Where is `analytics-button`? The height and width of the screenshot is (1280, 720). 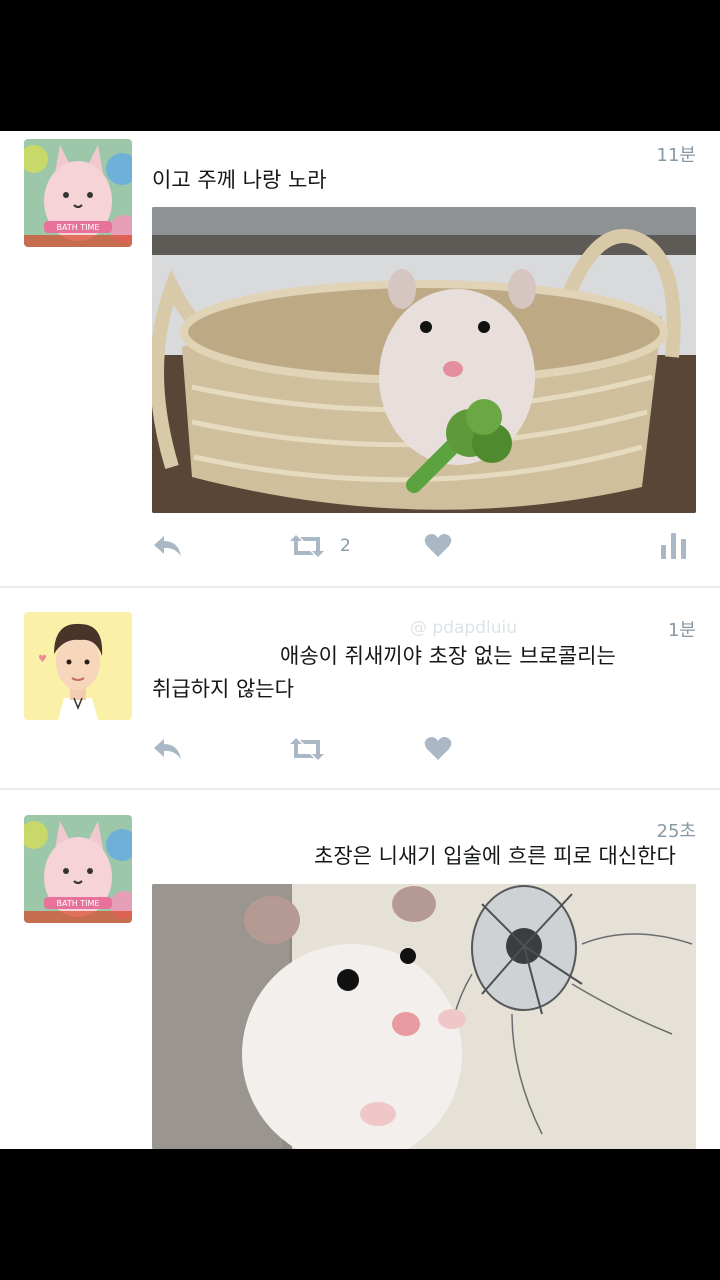 analytics-button is located at coordinates (674, 546).